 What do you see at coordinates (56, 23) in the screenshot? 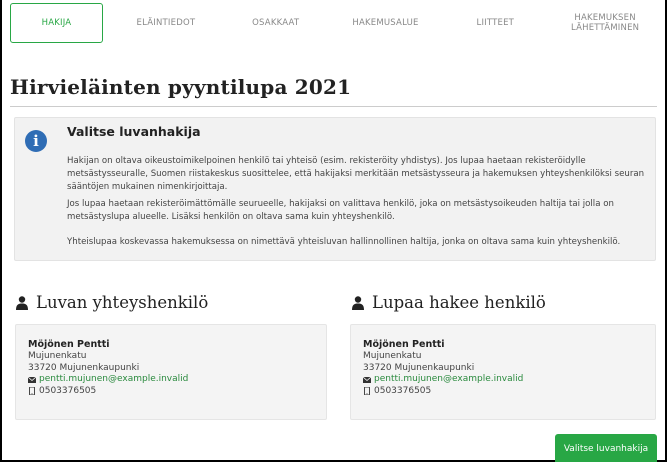
I see `tab-hakija: HAKIJA` at bounding box center [56, 23].